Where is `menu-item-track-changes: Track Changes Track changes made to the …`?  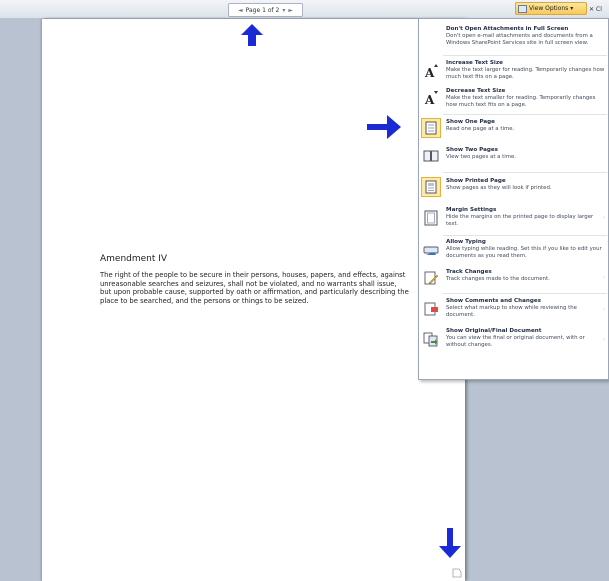
menu-item-track-changes: Track Changes Track changes made to the … is located at coordinates (513, 279).